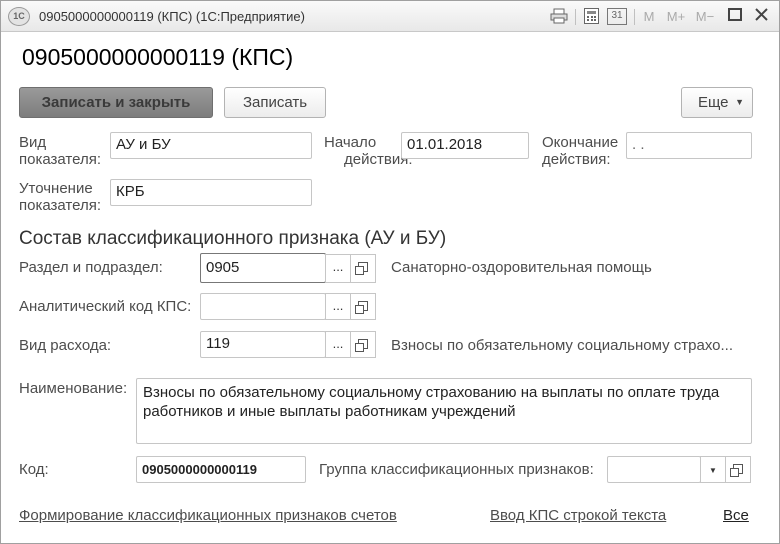 This screenshot has width=780, height=544. Describe the element at coordinates (73, 388) in the screenshot. I see `name-label: Наименование:` at that location.